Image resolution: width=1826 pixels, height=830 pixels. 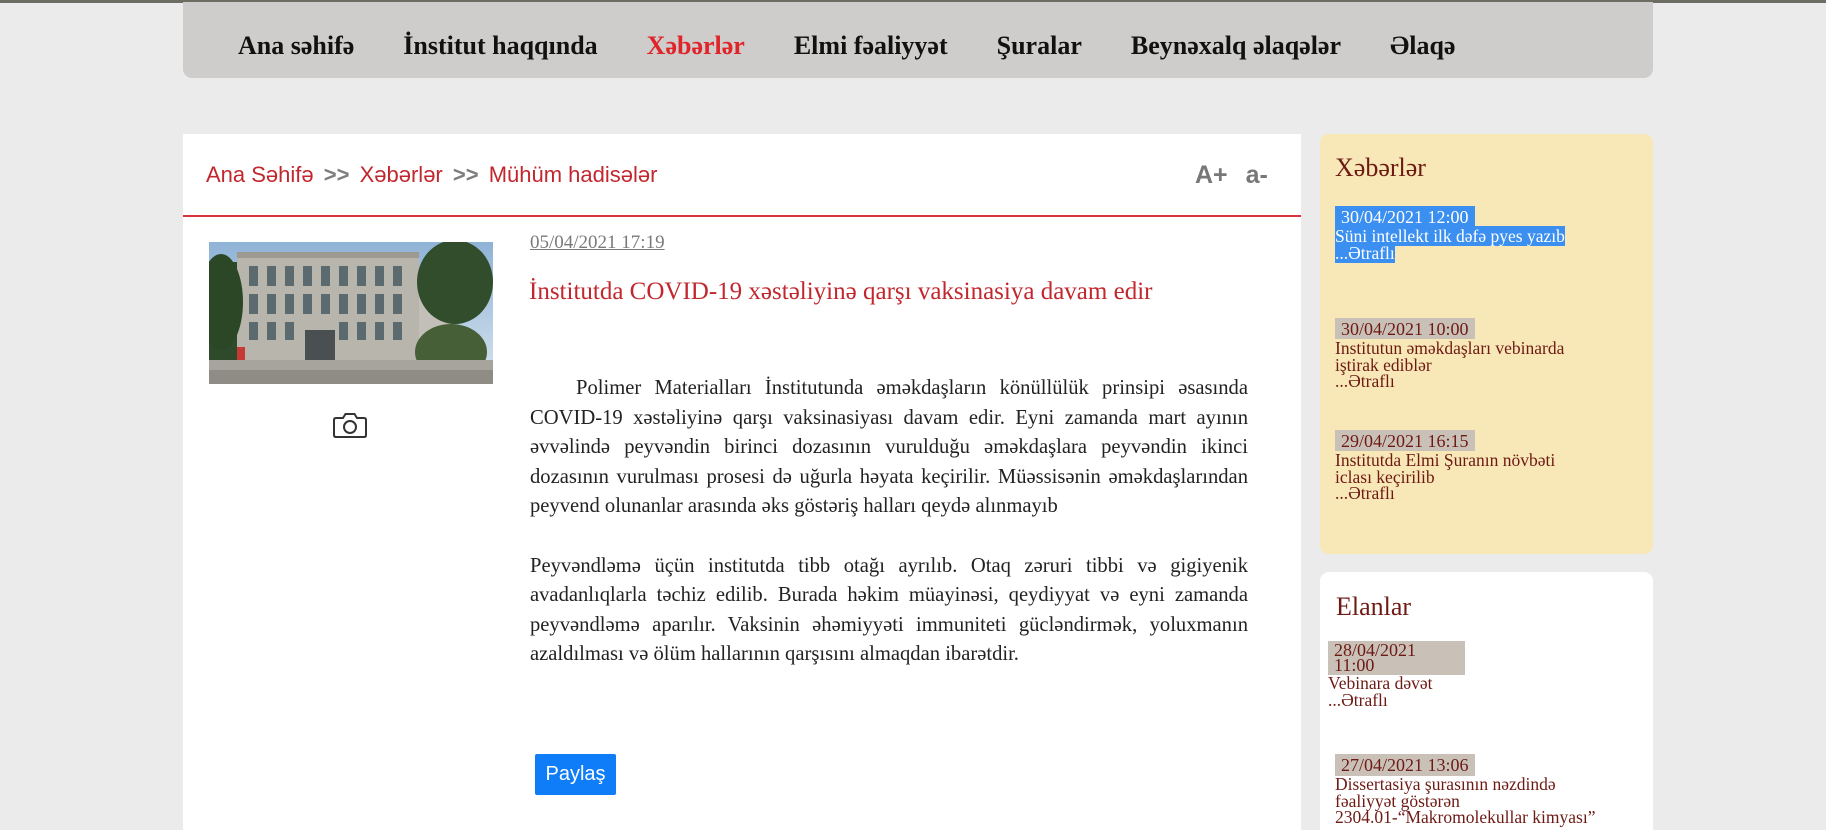 What do you see at coordinates (1422, 46) in the screenshot?
I see `nav-item-contact: Əlaqə` at bounding box center [1422, 46].